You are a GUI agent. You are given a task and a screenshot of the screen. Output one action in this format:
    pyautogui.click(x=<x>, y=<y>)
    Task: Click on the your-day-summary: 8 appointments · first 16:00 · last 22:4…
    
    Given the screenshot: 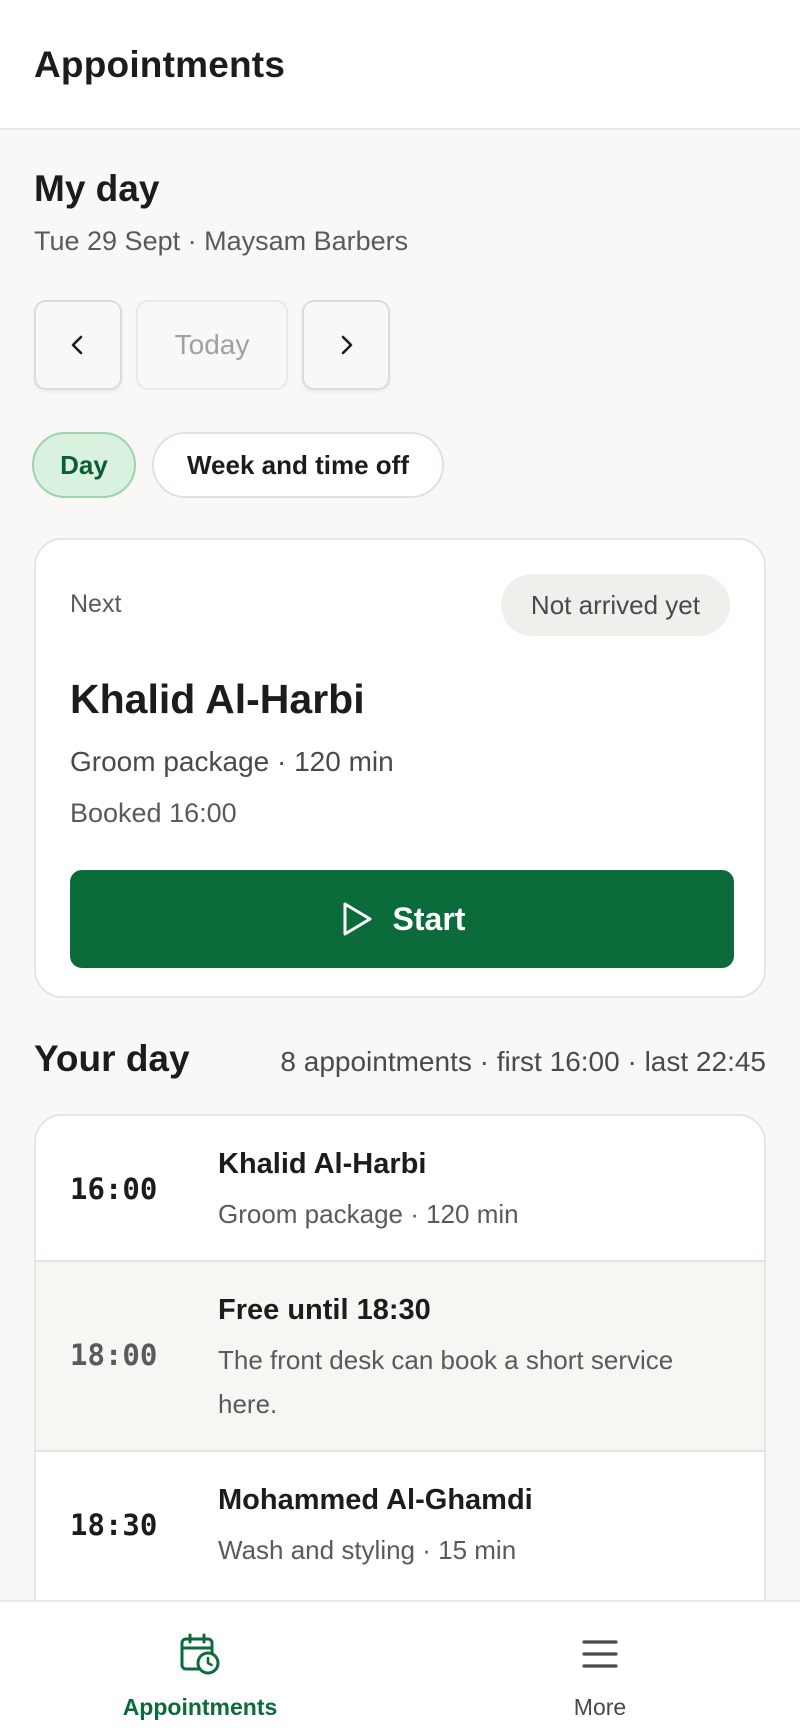 What is the action you would take?
    pyautogui.click(x=523, y=1061)
    